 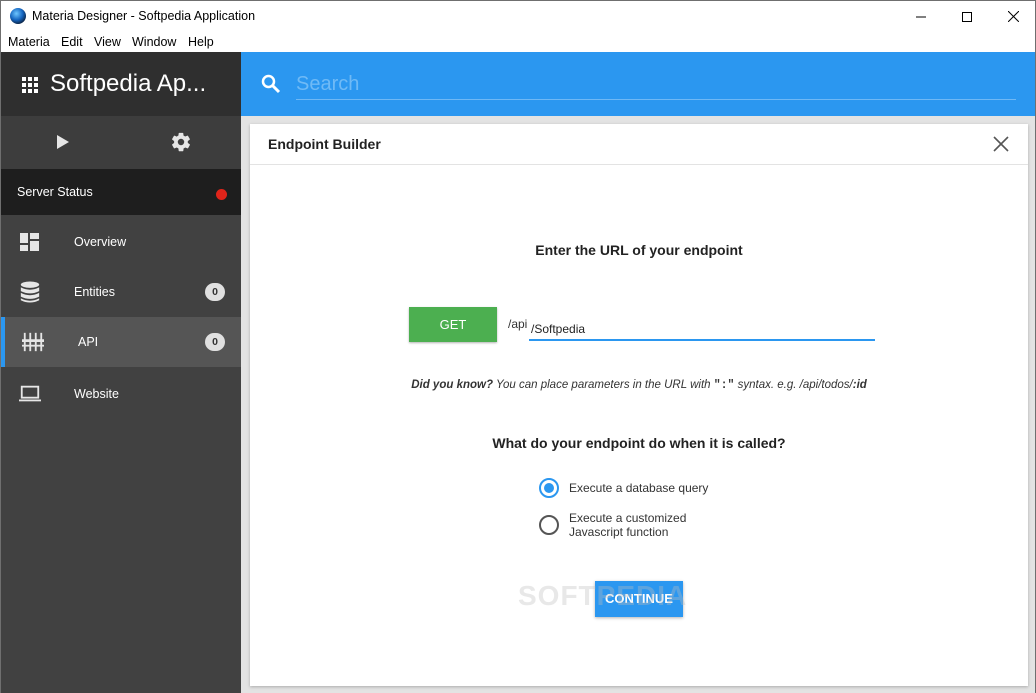 I want to click on close-dialog-icon, so click(x=1001, y=144).